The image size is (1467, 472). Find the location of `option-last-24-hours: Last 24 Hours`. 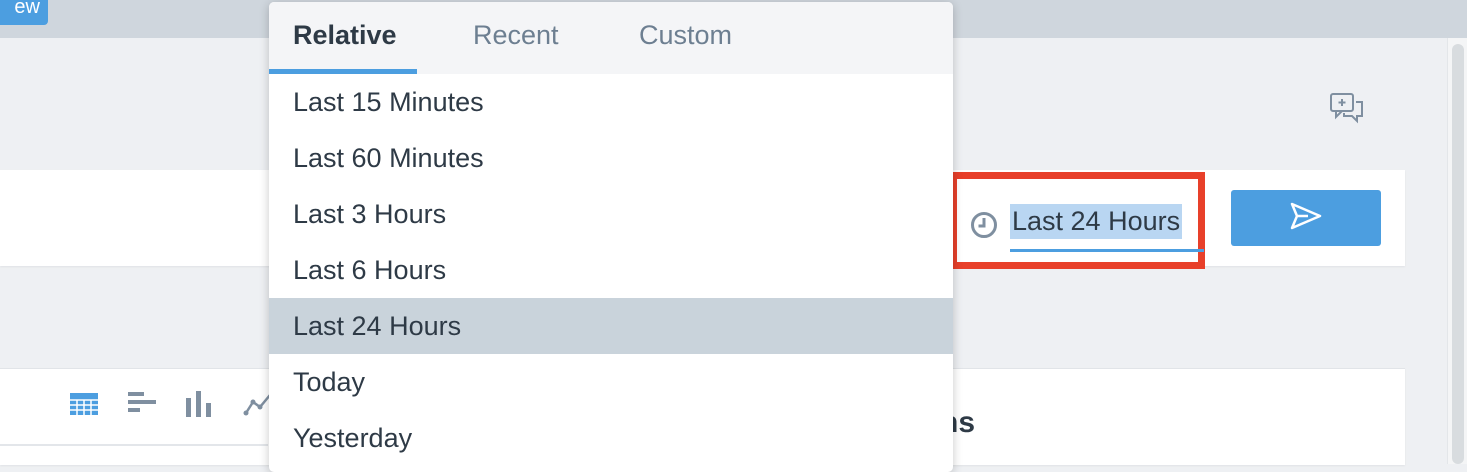

option-last-24-hours: Last 24 Hours is located at coordinates (611, 326).